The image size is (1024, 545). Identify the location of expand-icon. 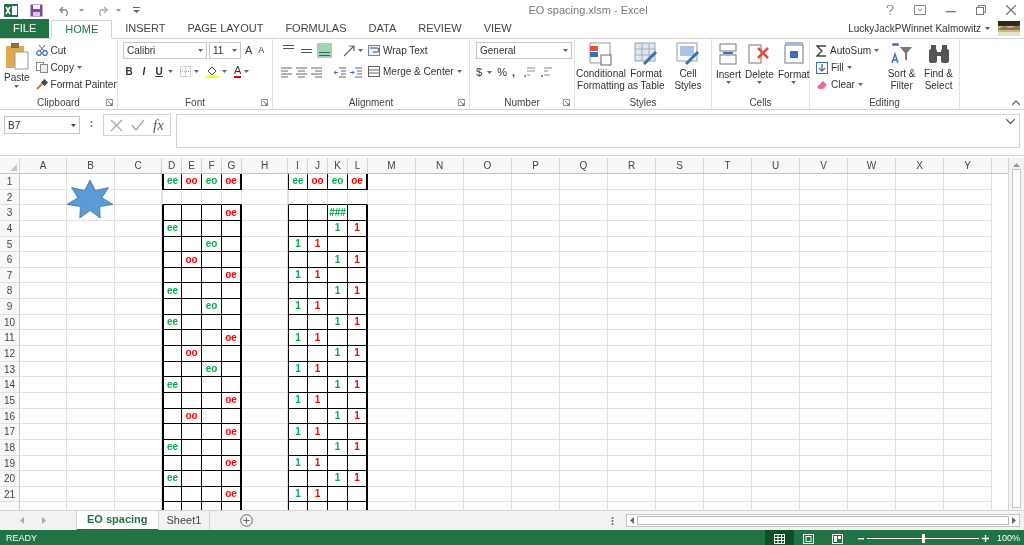
(1010, 121).